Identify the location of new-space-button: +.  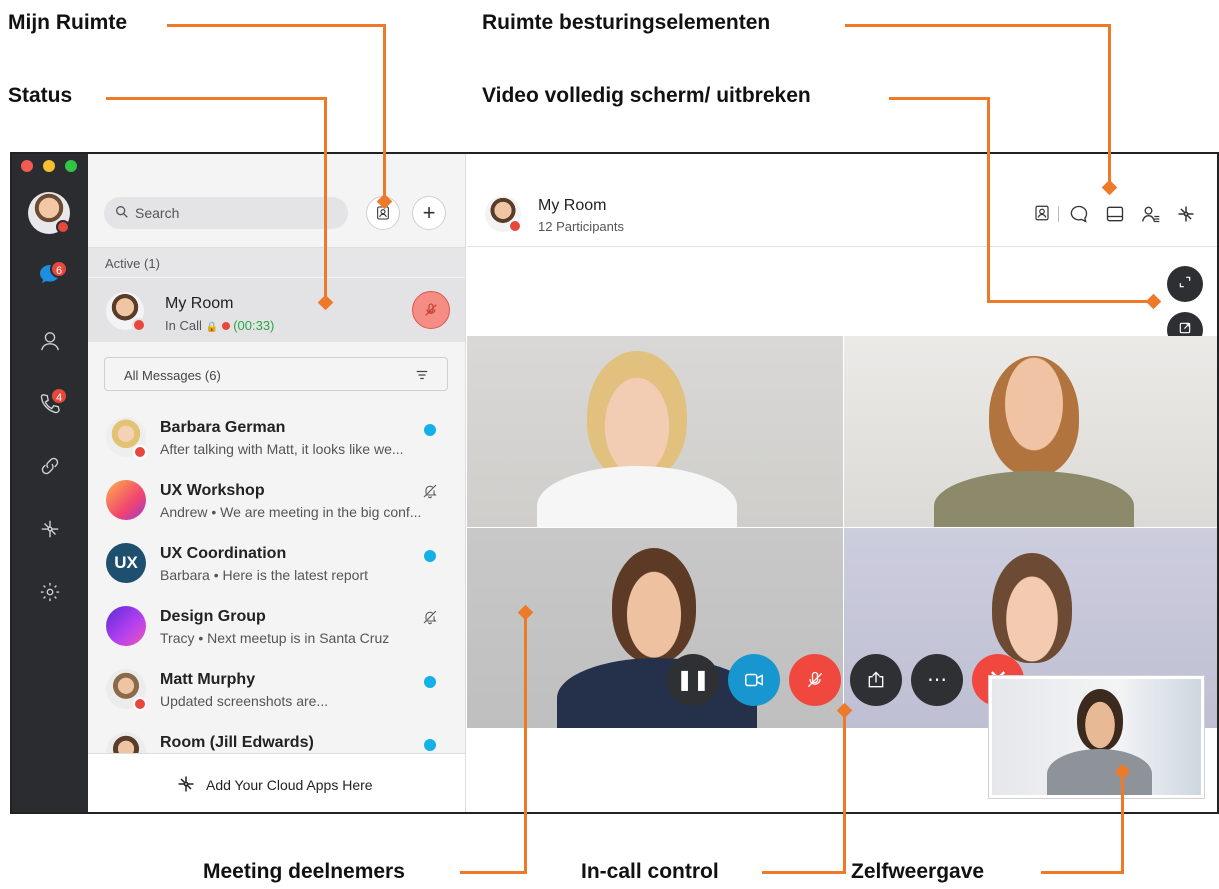
(429, 213).